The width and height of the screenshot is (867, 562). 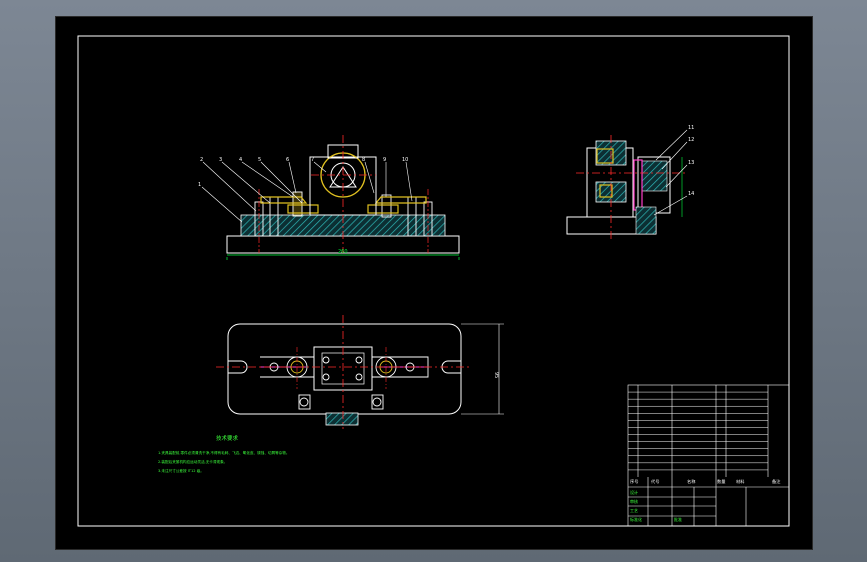 I want to click on side-view: 11 12 13 14, so click(x=630, y=182).